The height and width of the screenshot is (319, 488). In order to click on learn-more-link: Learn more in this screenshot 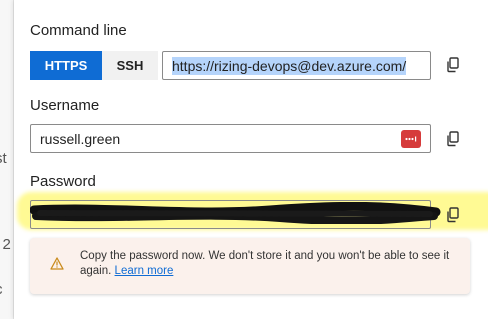, I will do `click(144, 271)`.